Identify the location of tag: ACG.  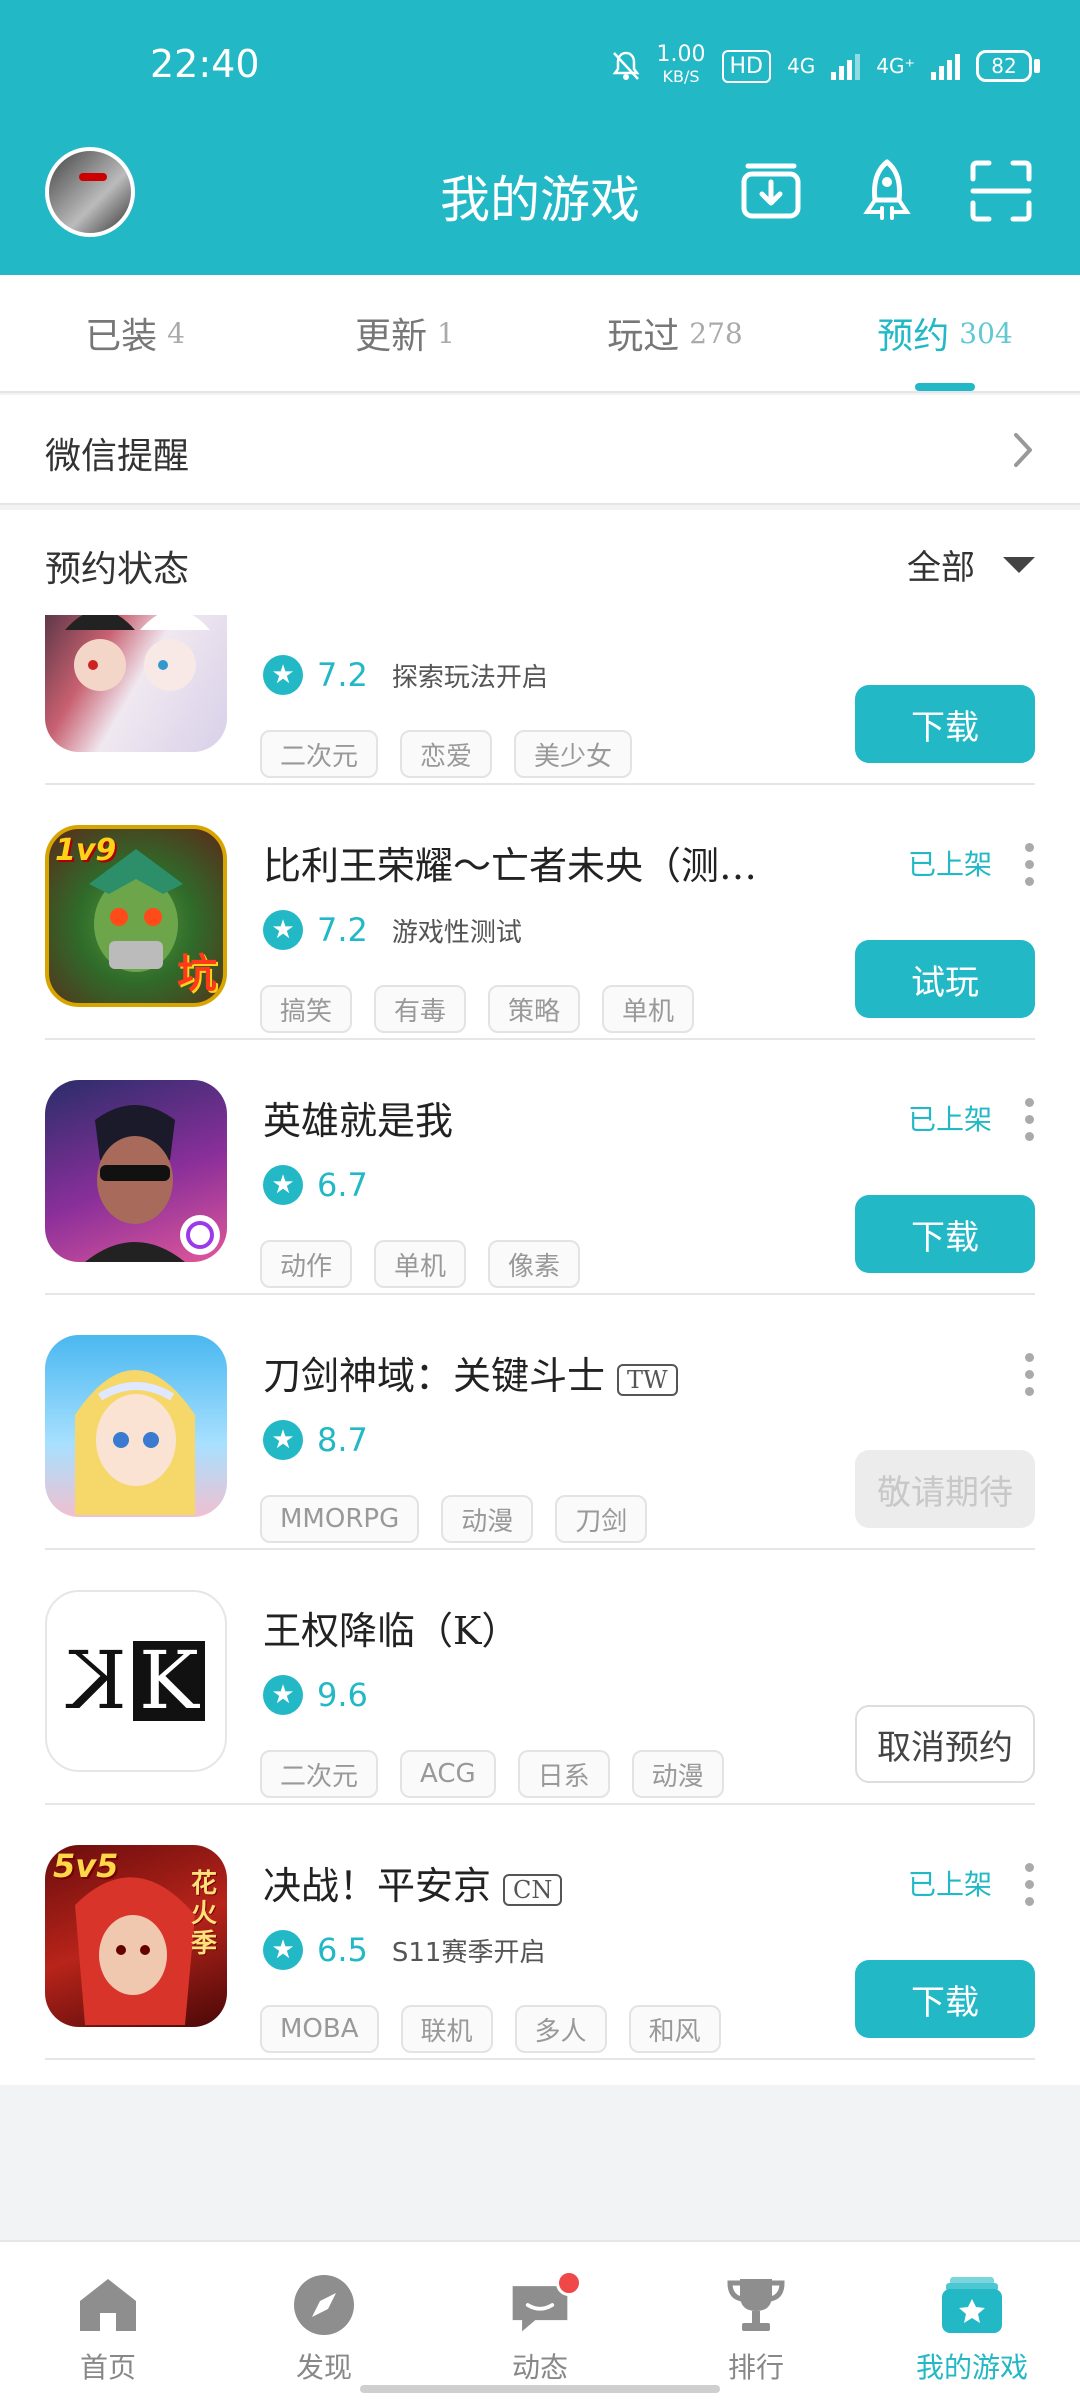
(448, 1774).